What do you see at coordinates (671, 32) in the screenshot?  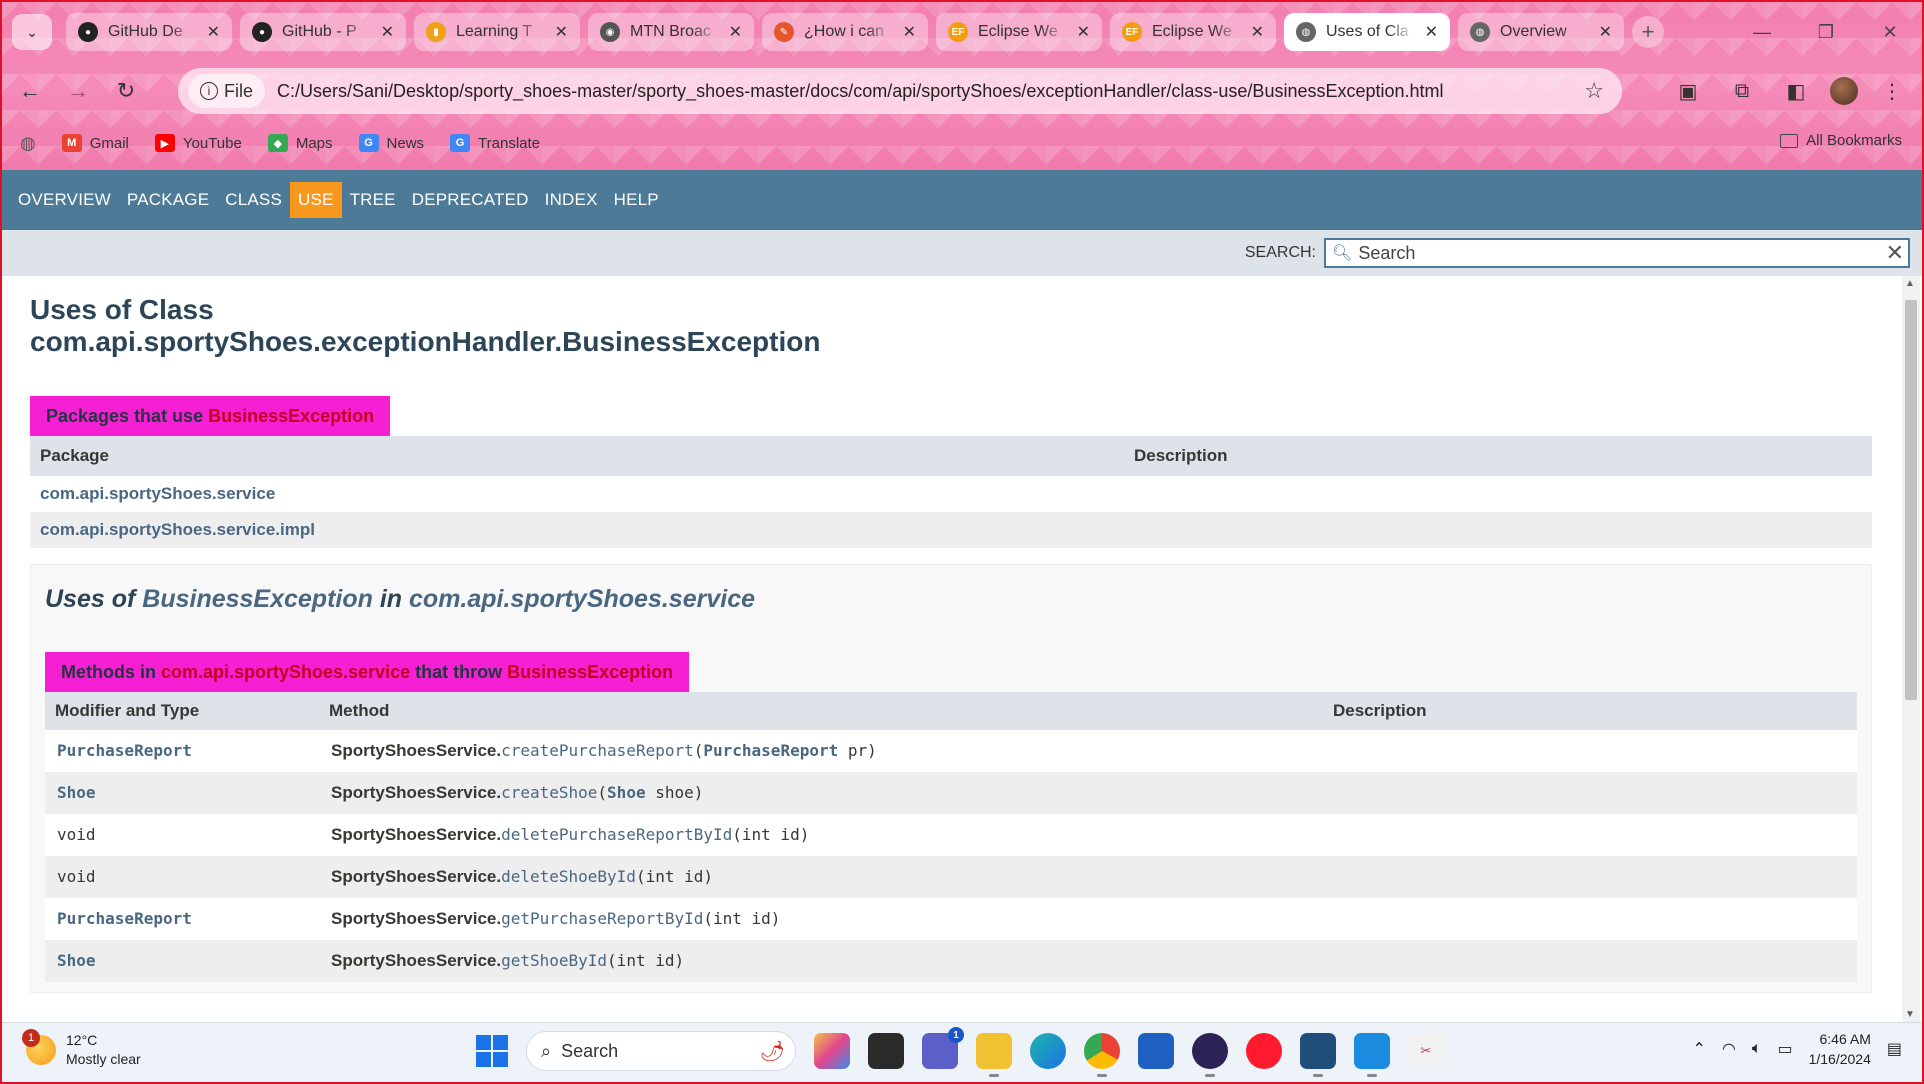 I see `browser-tab: ◉ MTN Broac ✕` at bounding box center [671, 32].